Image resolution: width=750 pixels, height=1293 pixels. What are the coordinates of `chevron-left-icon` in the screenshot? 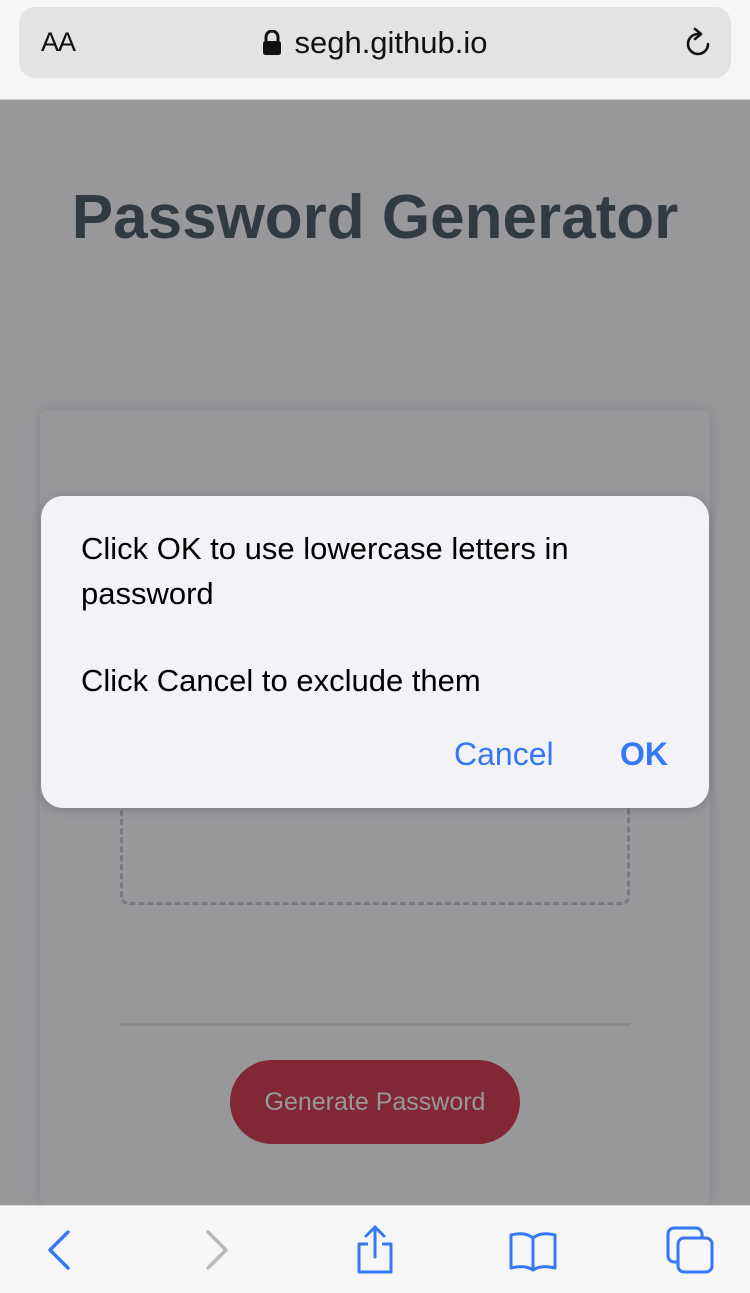 It's located at (59, 1250).